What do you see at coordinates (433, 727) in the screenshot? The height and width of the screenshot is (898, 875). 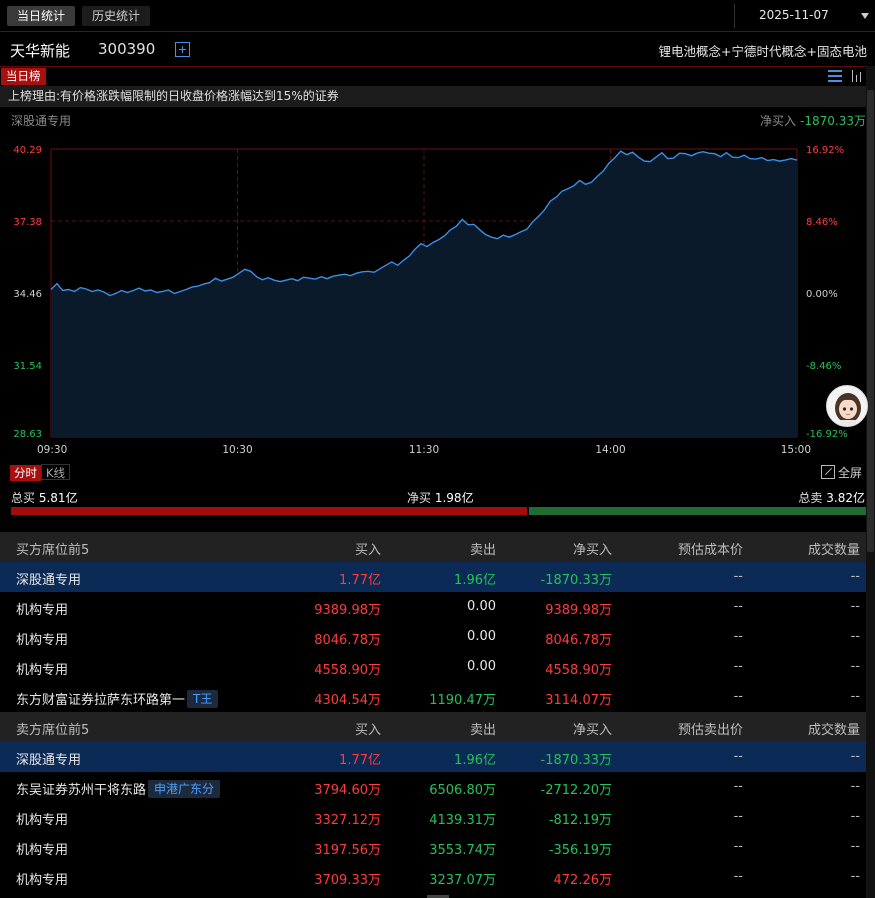 I see `table-header: 卖方席位前5 买入 卖出 净买入 预估卖出价 成交数量` at bounding box center [433, 727].